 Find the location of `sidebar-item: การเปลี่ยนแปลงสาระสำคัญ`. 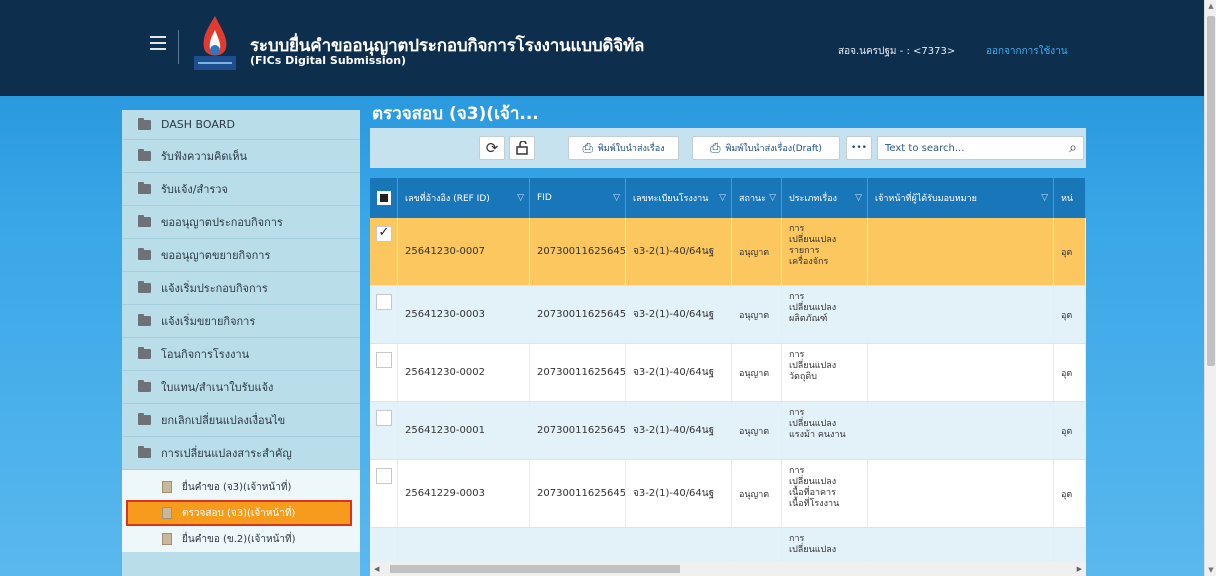

sidebar-item: การเปลี่ยนแปลงสาระสำคัญ is located at coordinates (241, 453).